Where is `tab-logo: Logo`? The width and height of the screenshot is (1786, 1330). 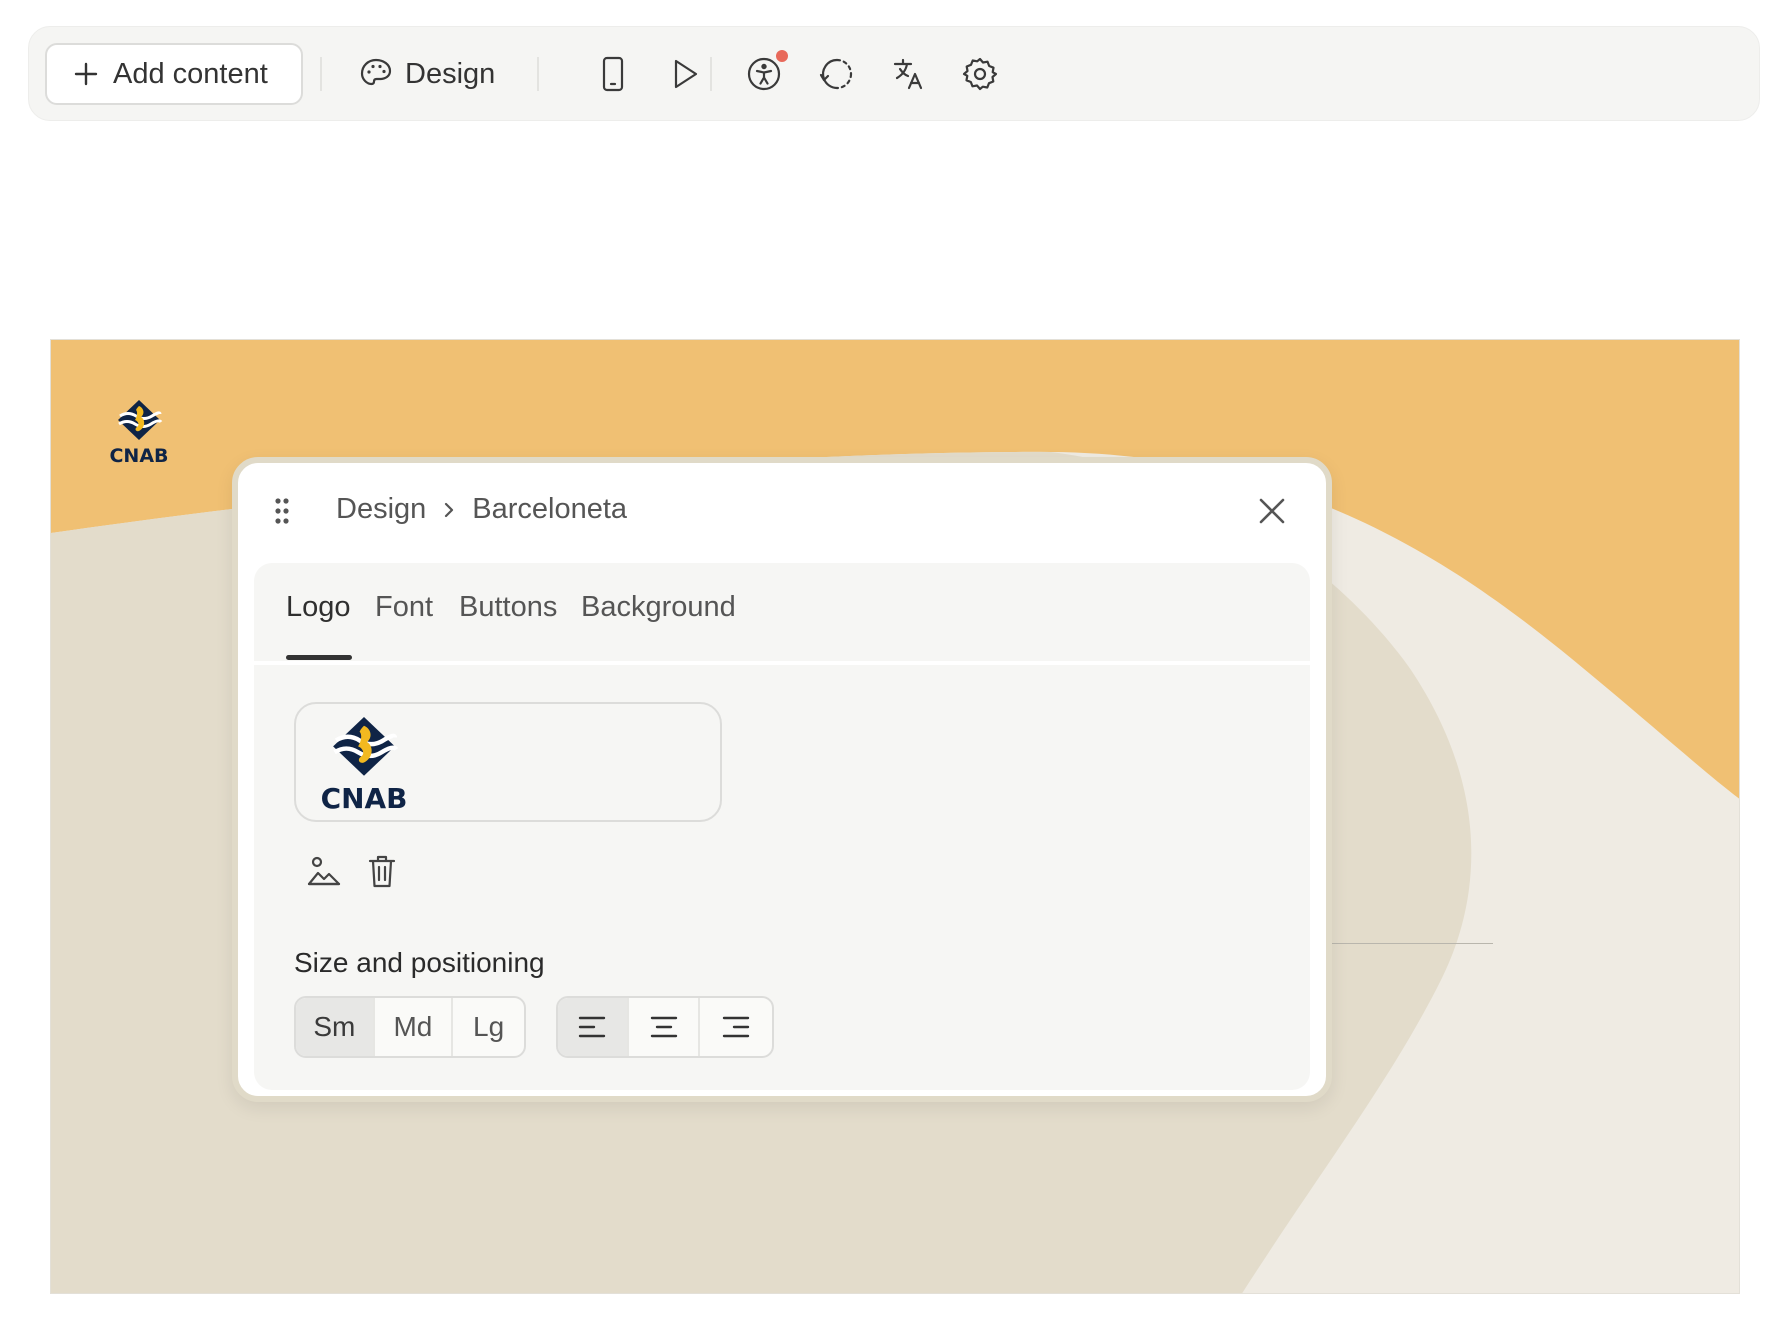 tab-logo: Logo is located at coordinates (318, 607).